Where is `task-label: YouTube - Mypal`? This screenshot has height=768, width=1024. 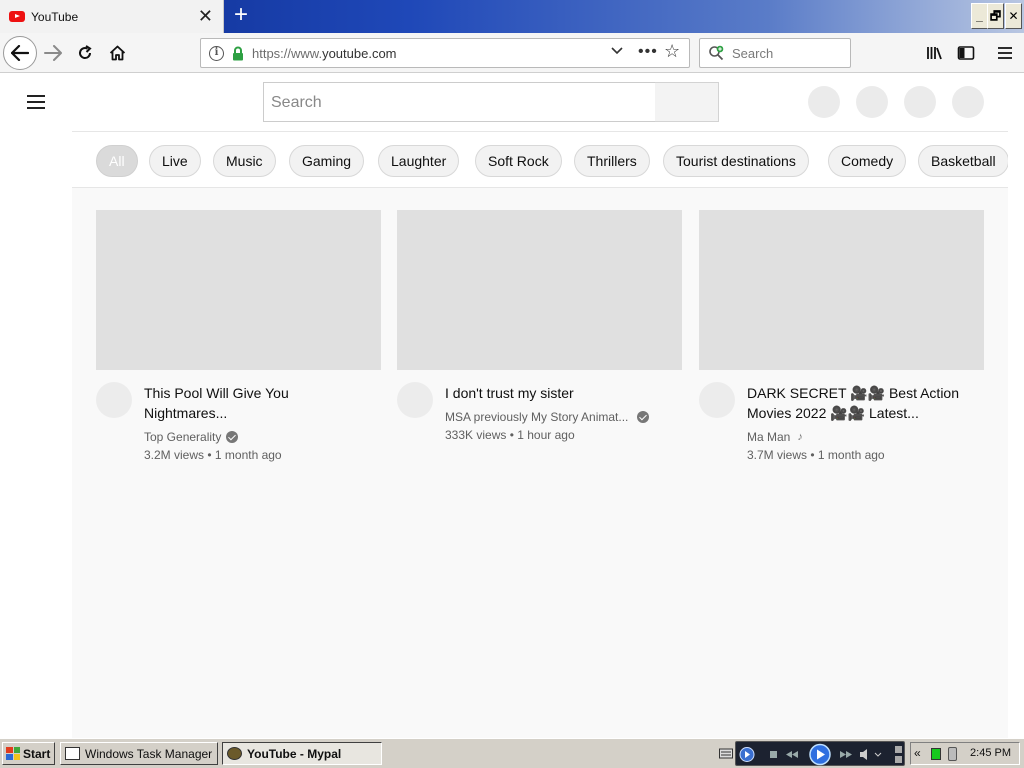 task-label: YouTube - Mypal is located at coordinates (294, 753).